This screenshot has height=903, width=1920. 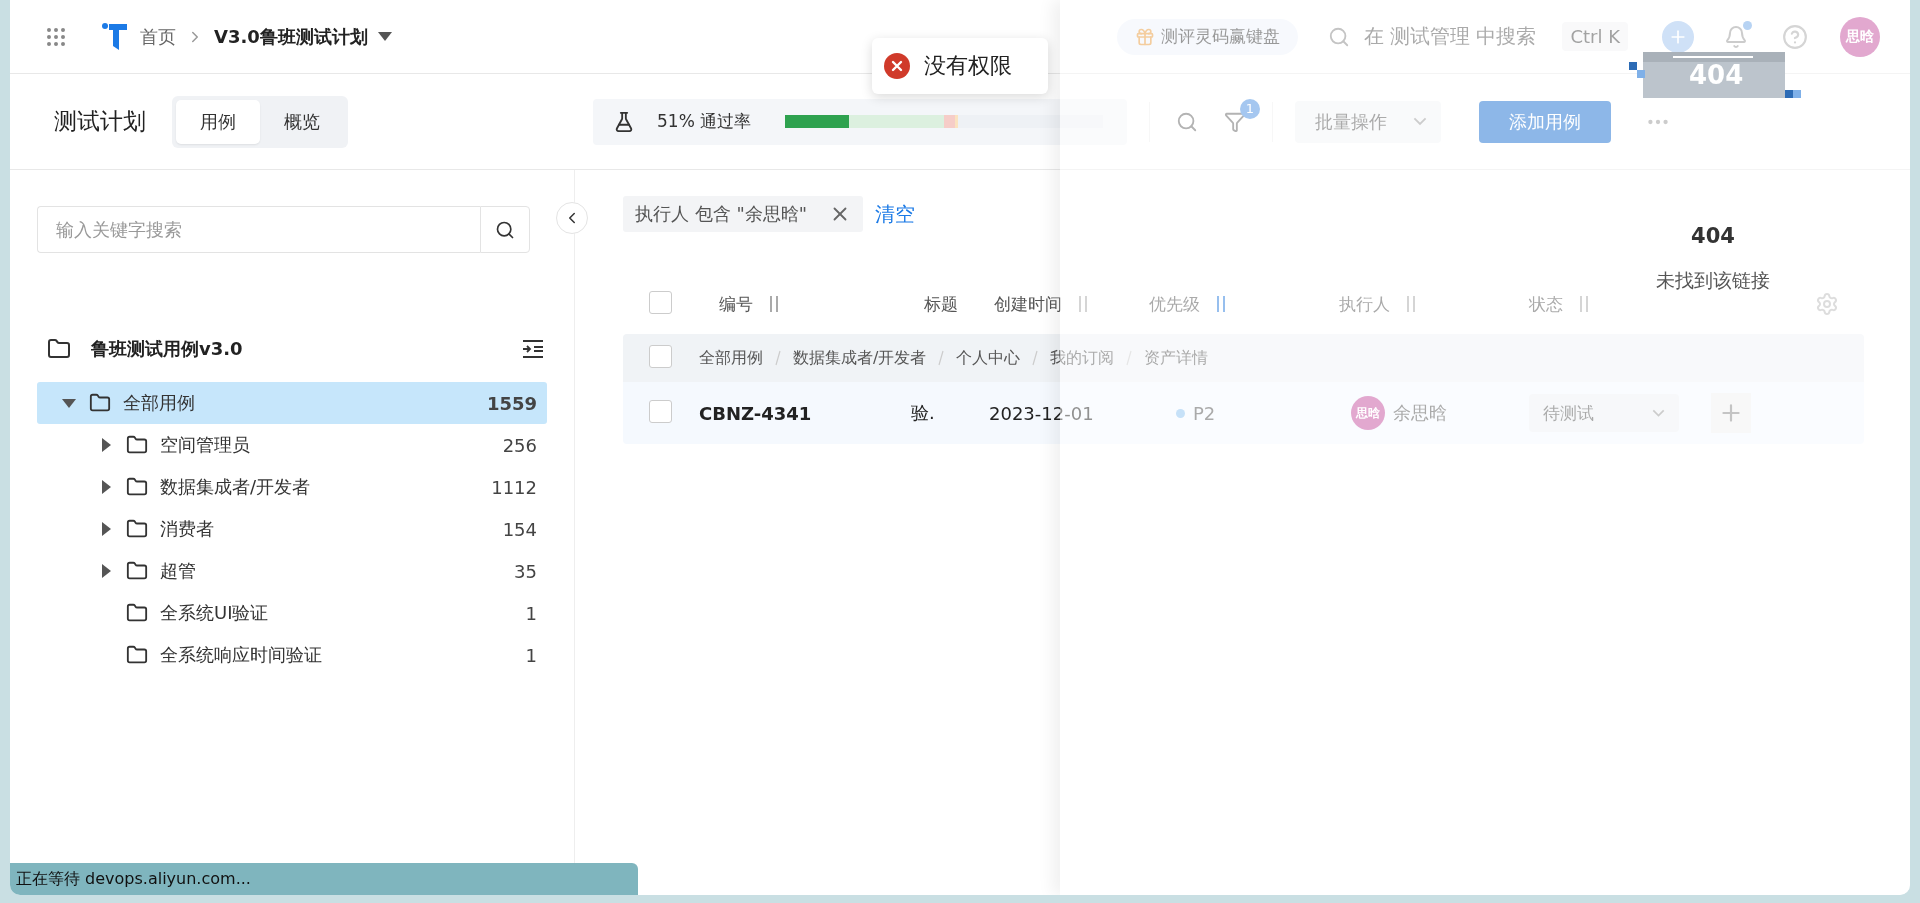 I want to click on indent-icon, so click(x=533, y=349).